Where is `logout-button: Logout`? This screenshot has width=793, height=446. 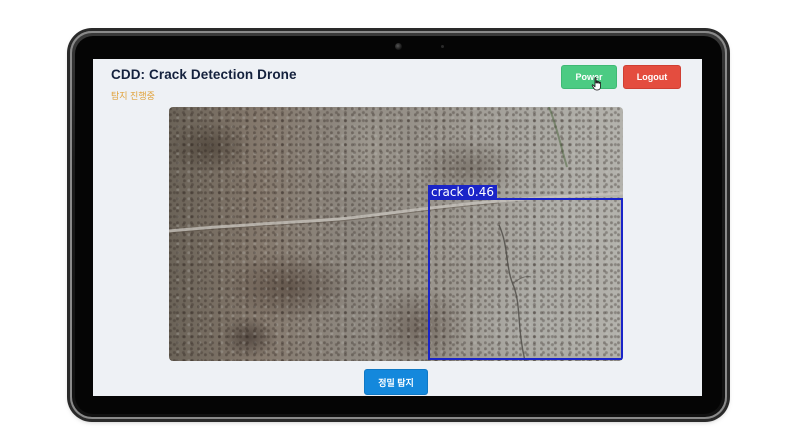 logout-button: Logout is located at coordinates (652, 77).